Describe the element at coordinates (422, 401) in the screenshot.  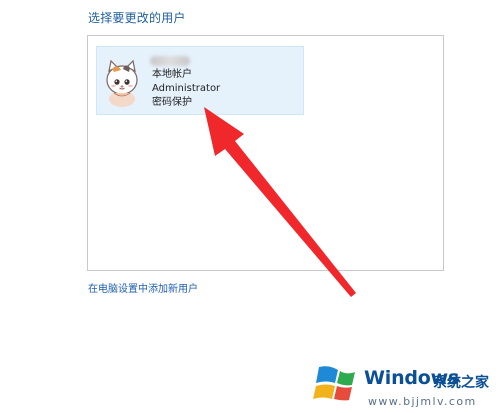
I see `watermark-url: www.bjjmlv.com` at that location.